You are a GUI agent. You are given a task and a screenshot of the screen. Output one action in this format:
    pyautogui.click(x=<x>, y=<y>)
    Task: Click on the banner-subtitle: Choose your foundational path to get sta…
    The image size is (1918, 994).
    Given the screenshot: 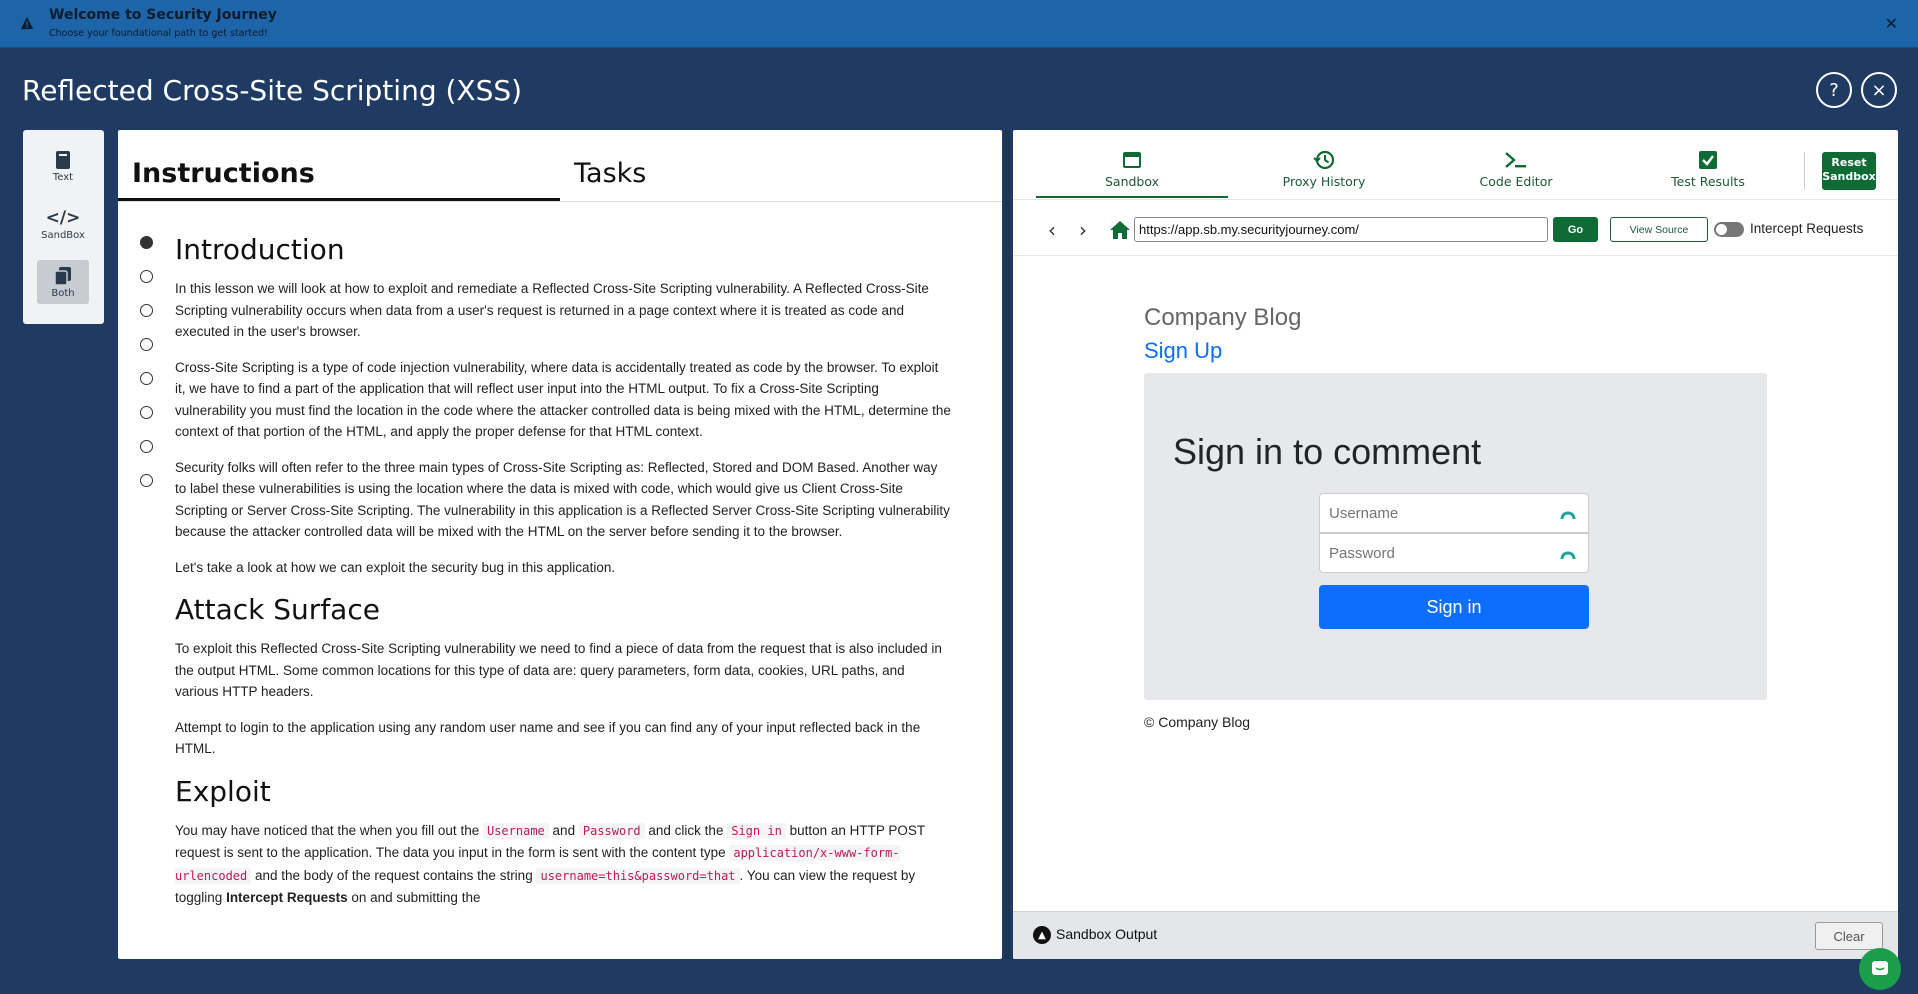 What is the action you would take?
    pyautogui.click(x=158, y=33)
    